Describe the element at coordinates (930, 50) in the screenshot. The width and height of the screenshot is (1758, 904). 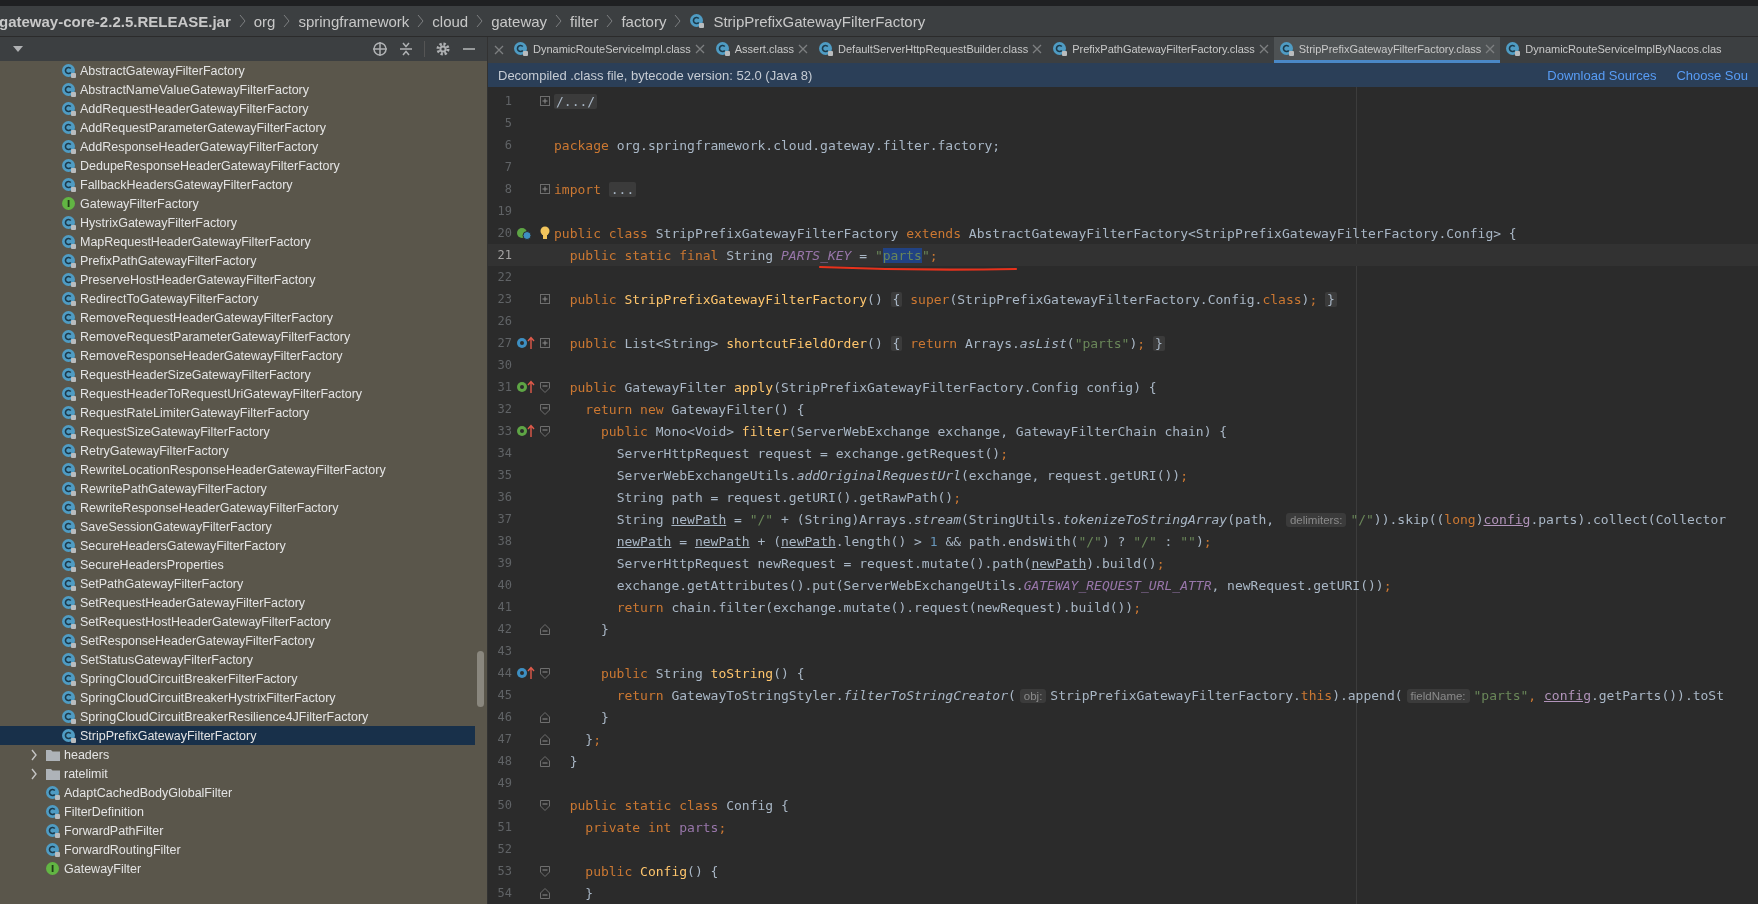
I see `editor-tab: DefaultServerHttpRequestBuilder.class` at that location.